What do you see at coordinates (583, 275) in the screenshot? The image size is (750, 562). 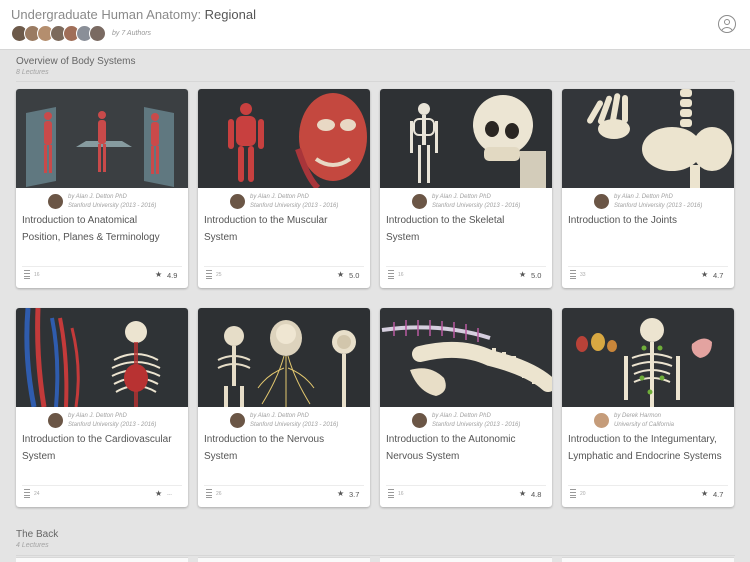 I see `lecture-count: 33` at bounding box center [583, 275].